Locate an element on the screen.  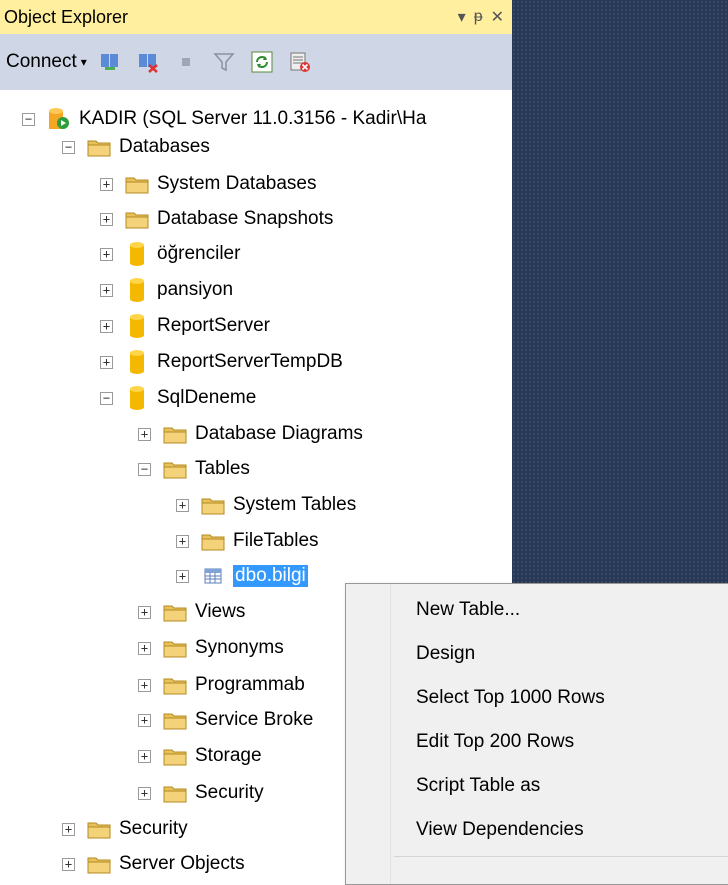
tree-node-label: Views is located at coordinates (220, 611).